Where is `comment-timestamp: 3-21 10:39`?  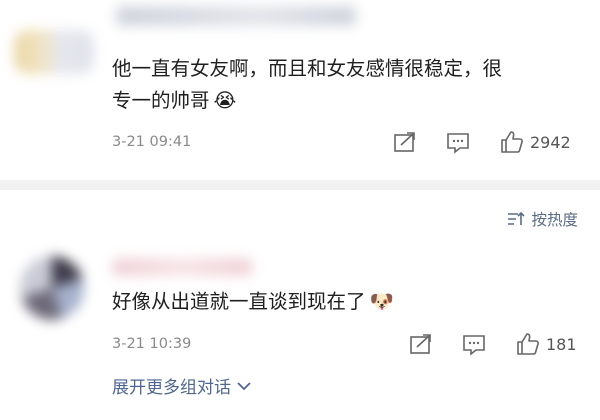 comment-timestamp: 3-21 10:39 is located at coordinates (152, 344).